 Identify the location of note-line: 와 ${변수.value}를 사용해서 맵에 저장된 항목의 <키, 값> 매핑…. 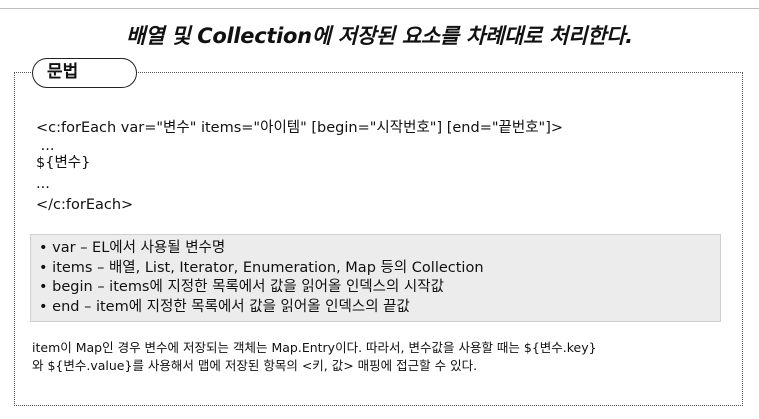
(255, 365).